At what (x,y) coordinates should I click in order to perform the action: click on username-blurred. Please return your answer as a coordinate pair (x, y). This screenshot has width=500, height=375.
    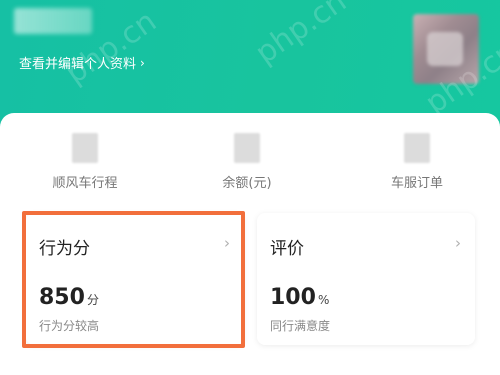
    Looking at the image, I should click on (53, 21).